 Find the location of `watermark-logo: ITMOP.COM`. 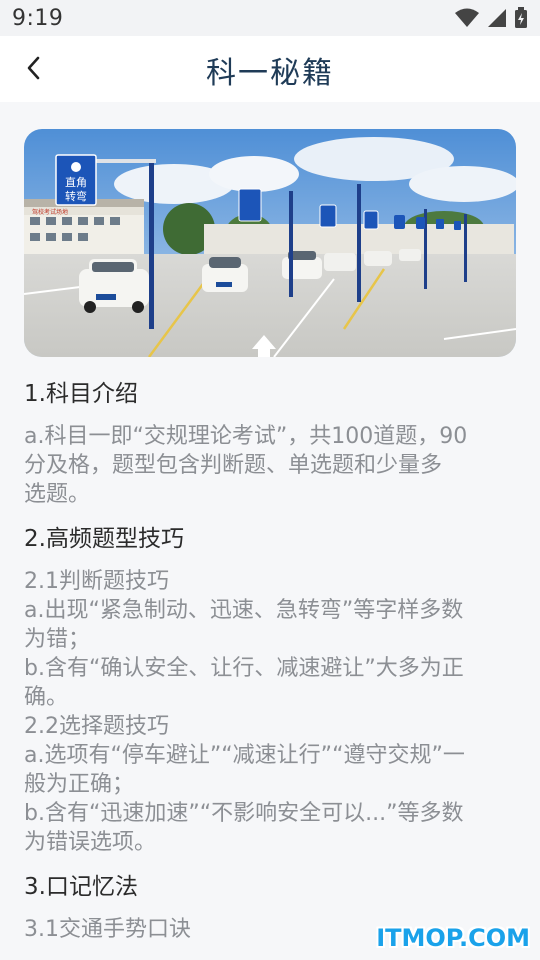

watermark-logo: ITMOP.COM is located at coordinates (453, 938).